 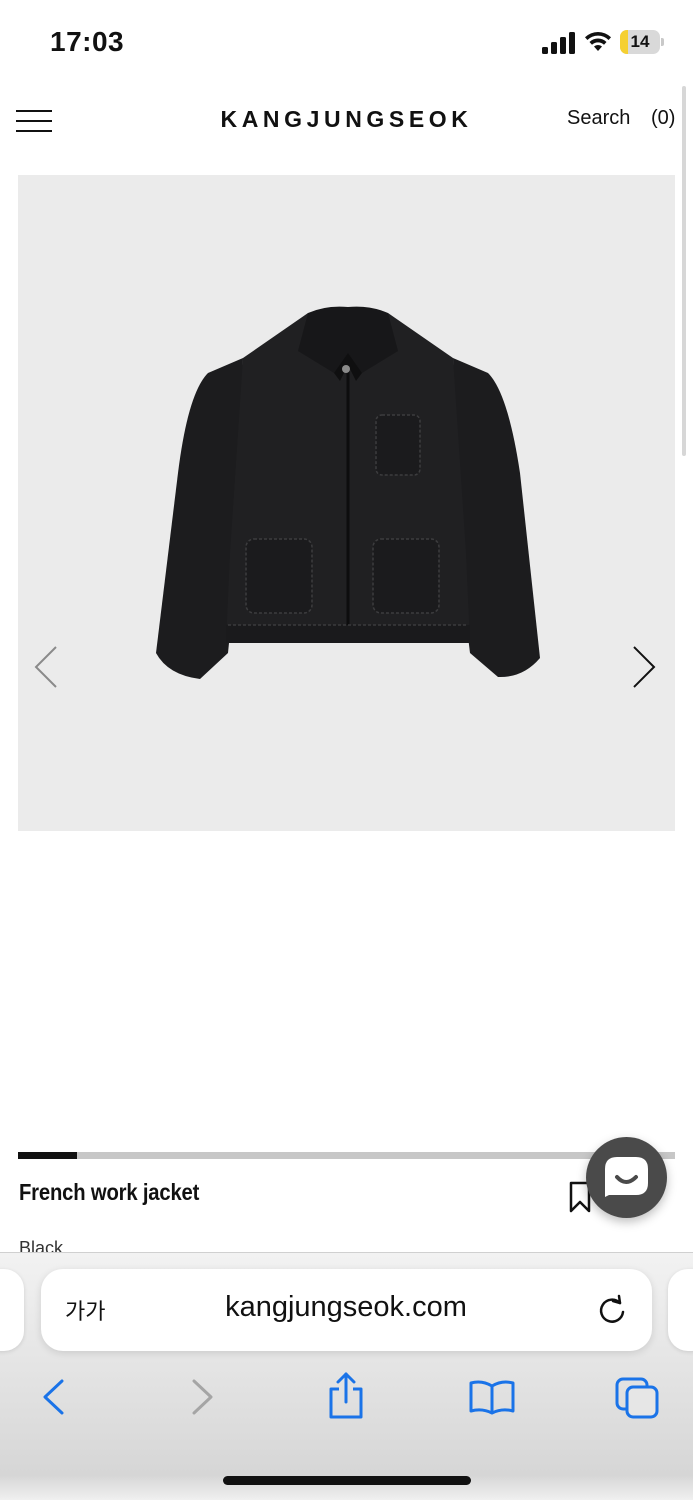 What do you see at coordinates (12, 1310) in the screenshot?
I see `previous-tab-preview` at bounding box center [12, 1310].